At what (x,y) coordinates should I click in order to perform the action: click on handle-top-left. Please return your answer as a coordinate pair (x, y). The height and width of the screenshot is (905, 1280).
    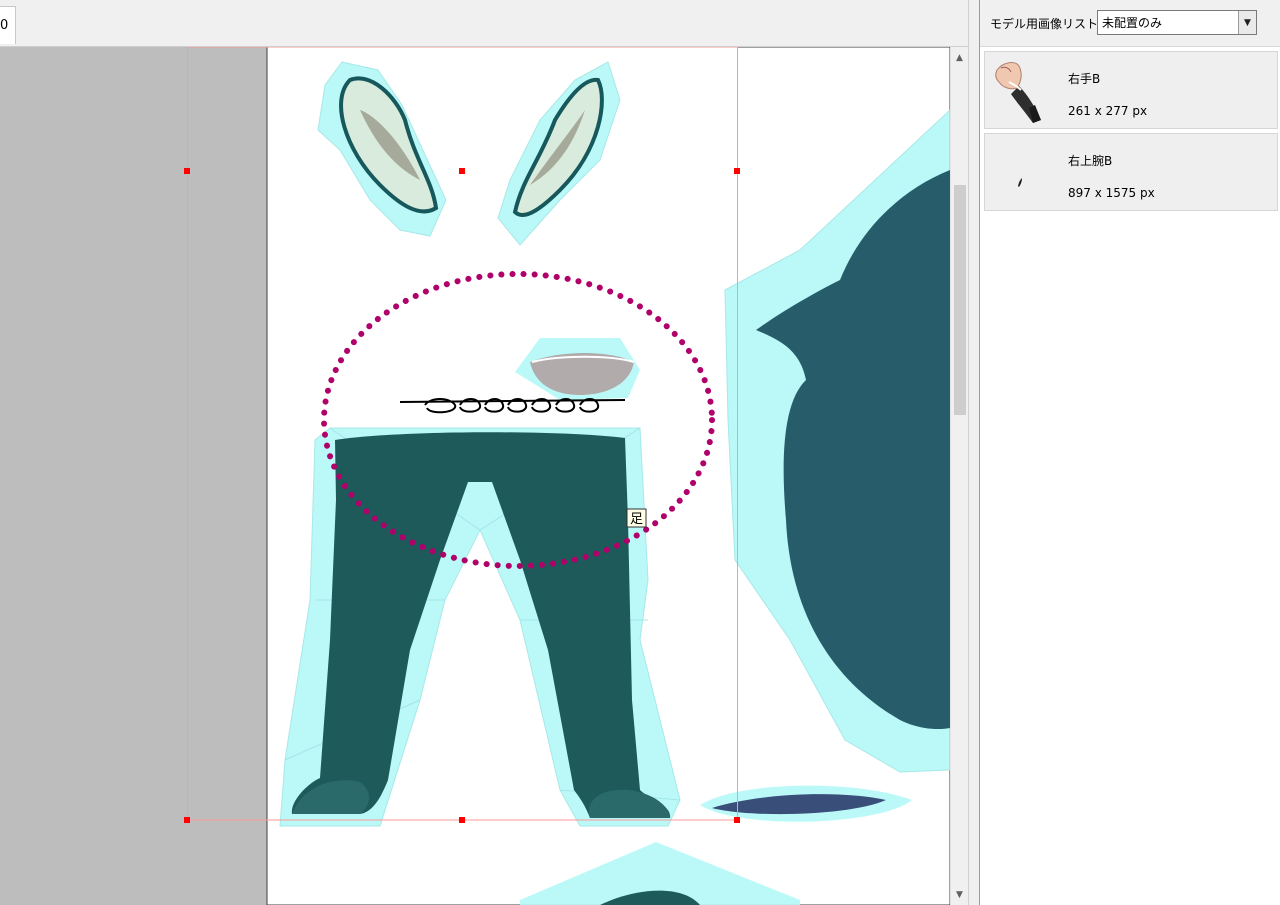
    Looking at the image, I should click on (187, 171).